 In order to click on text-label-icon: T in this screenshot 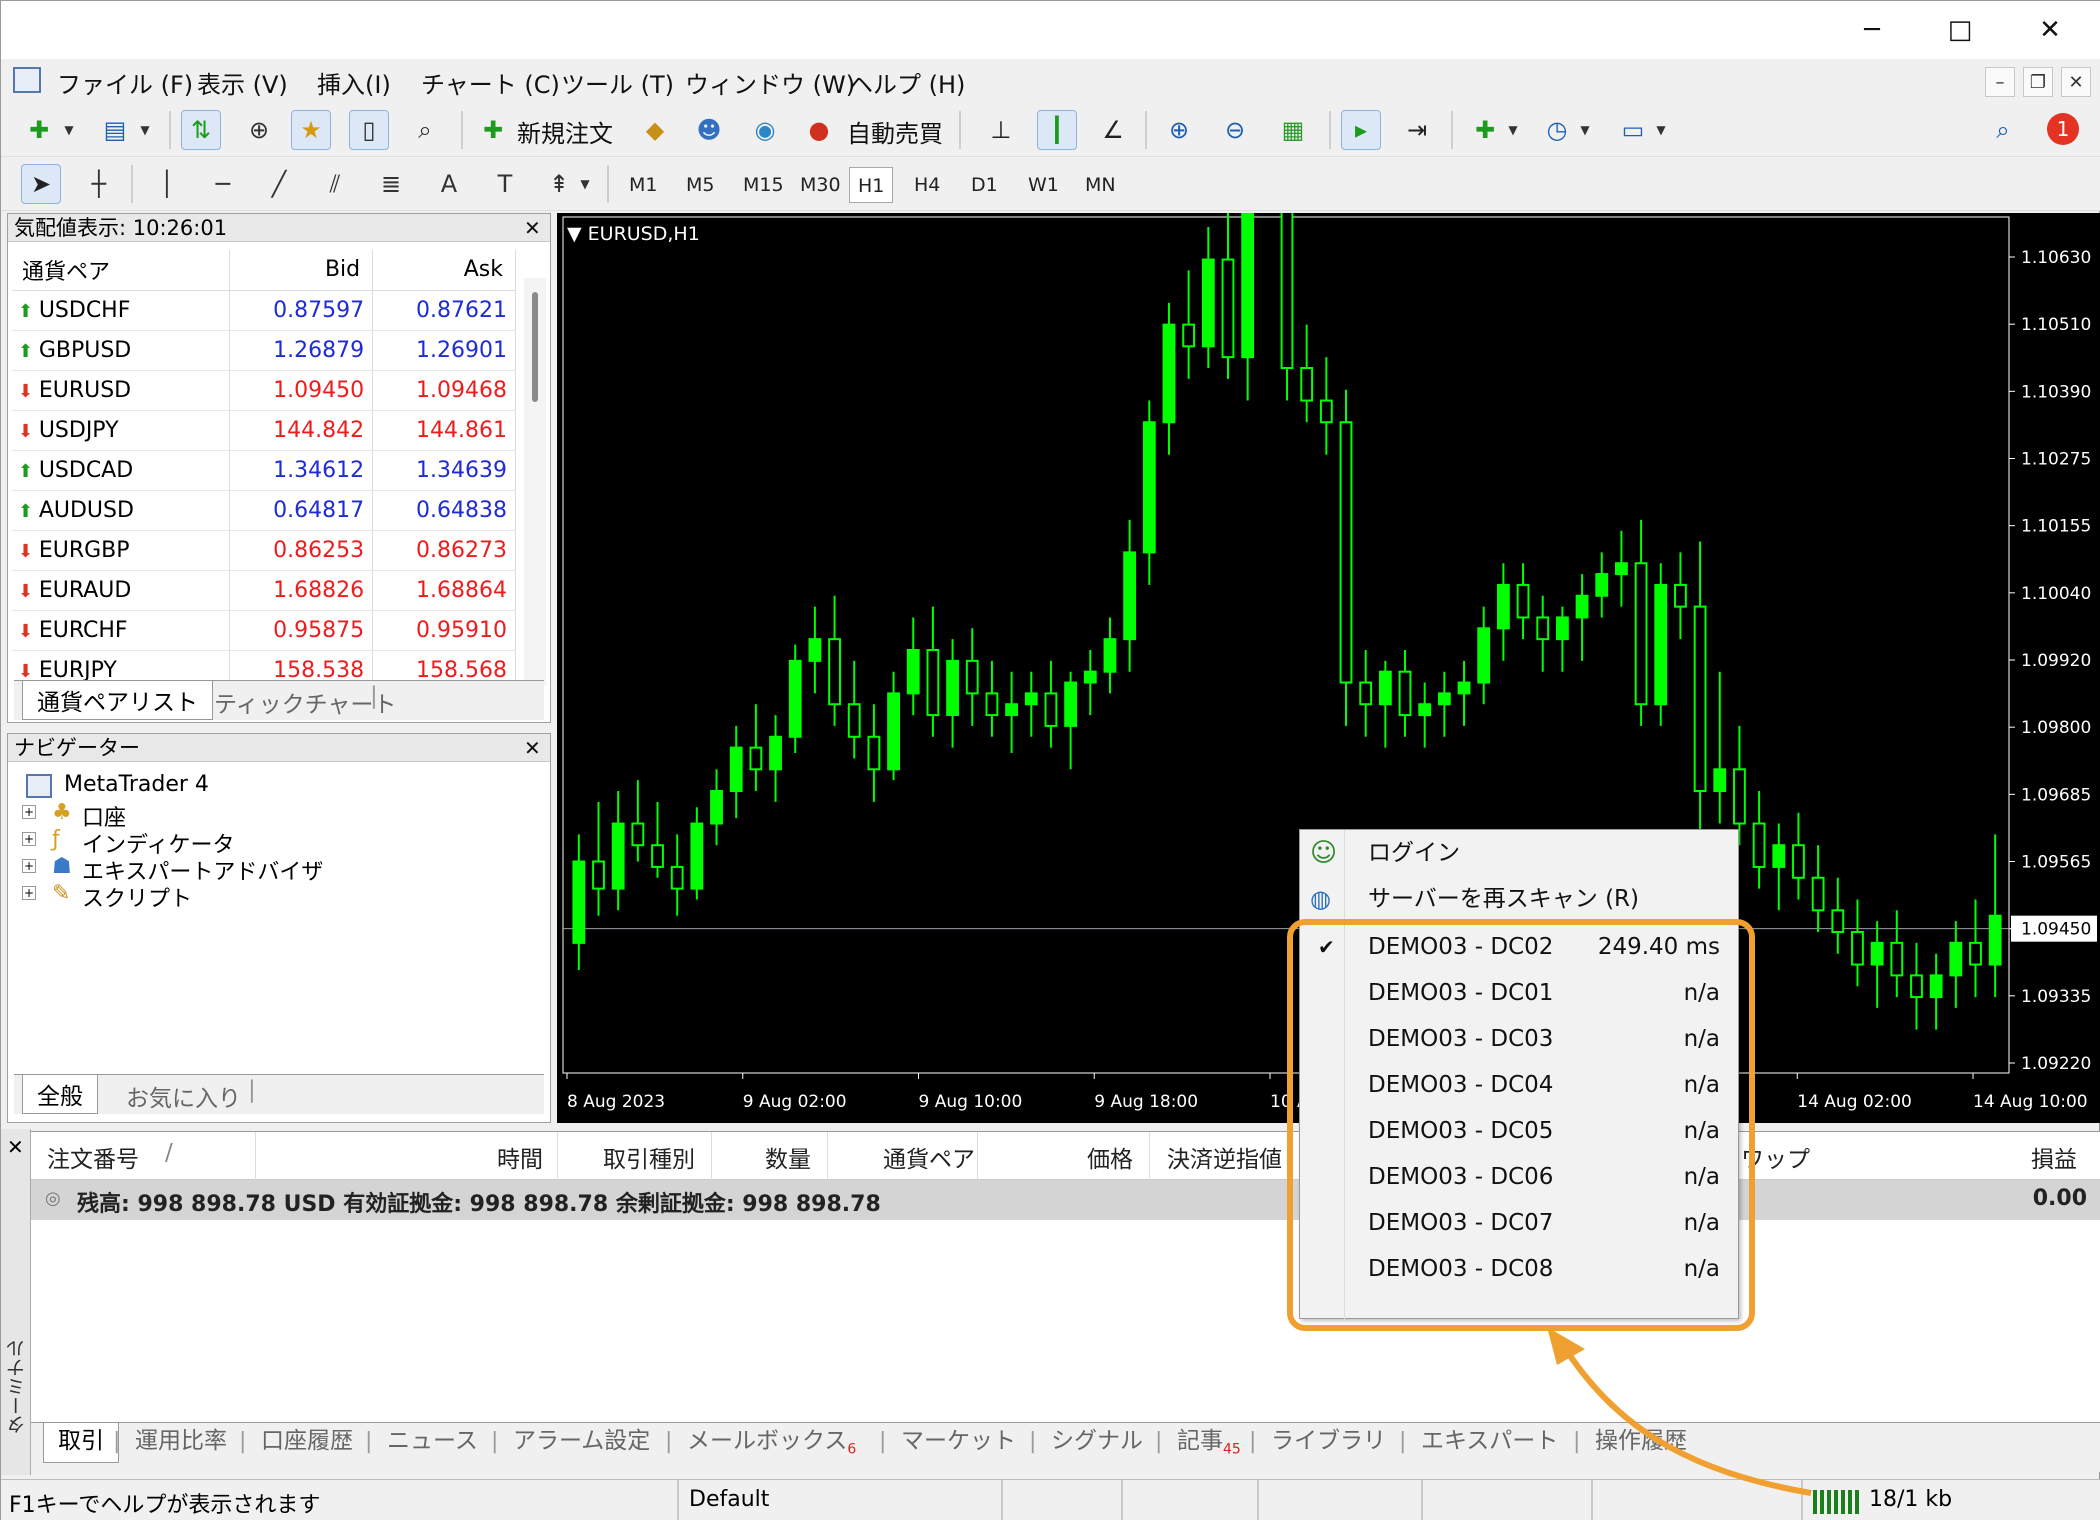, I will do `click(505, 184)`.